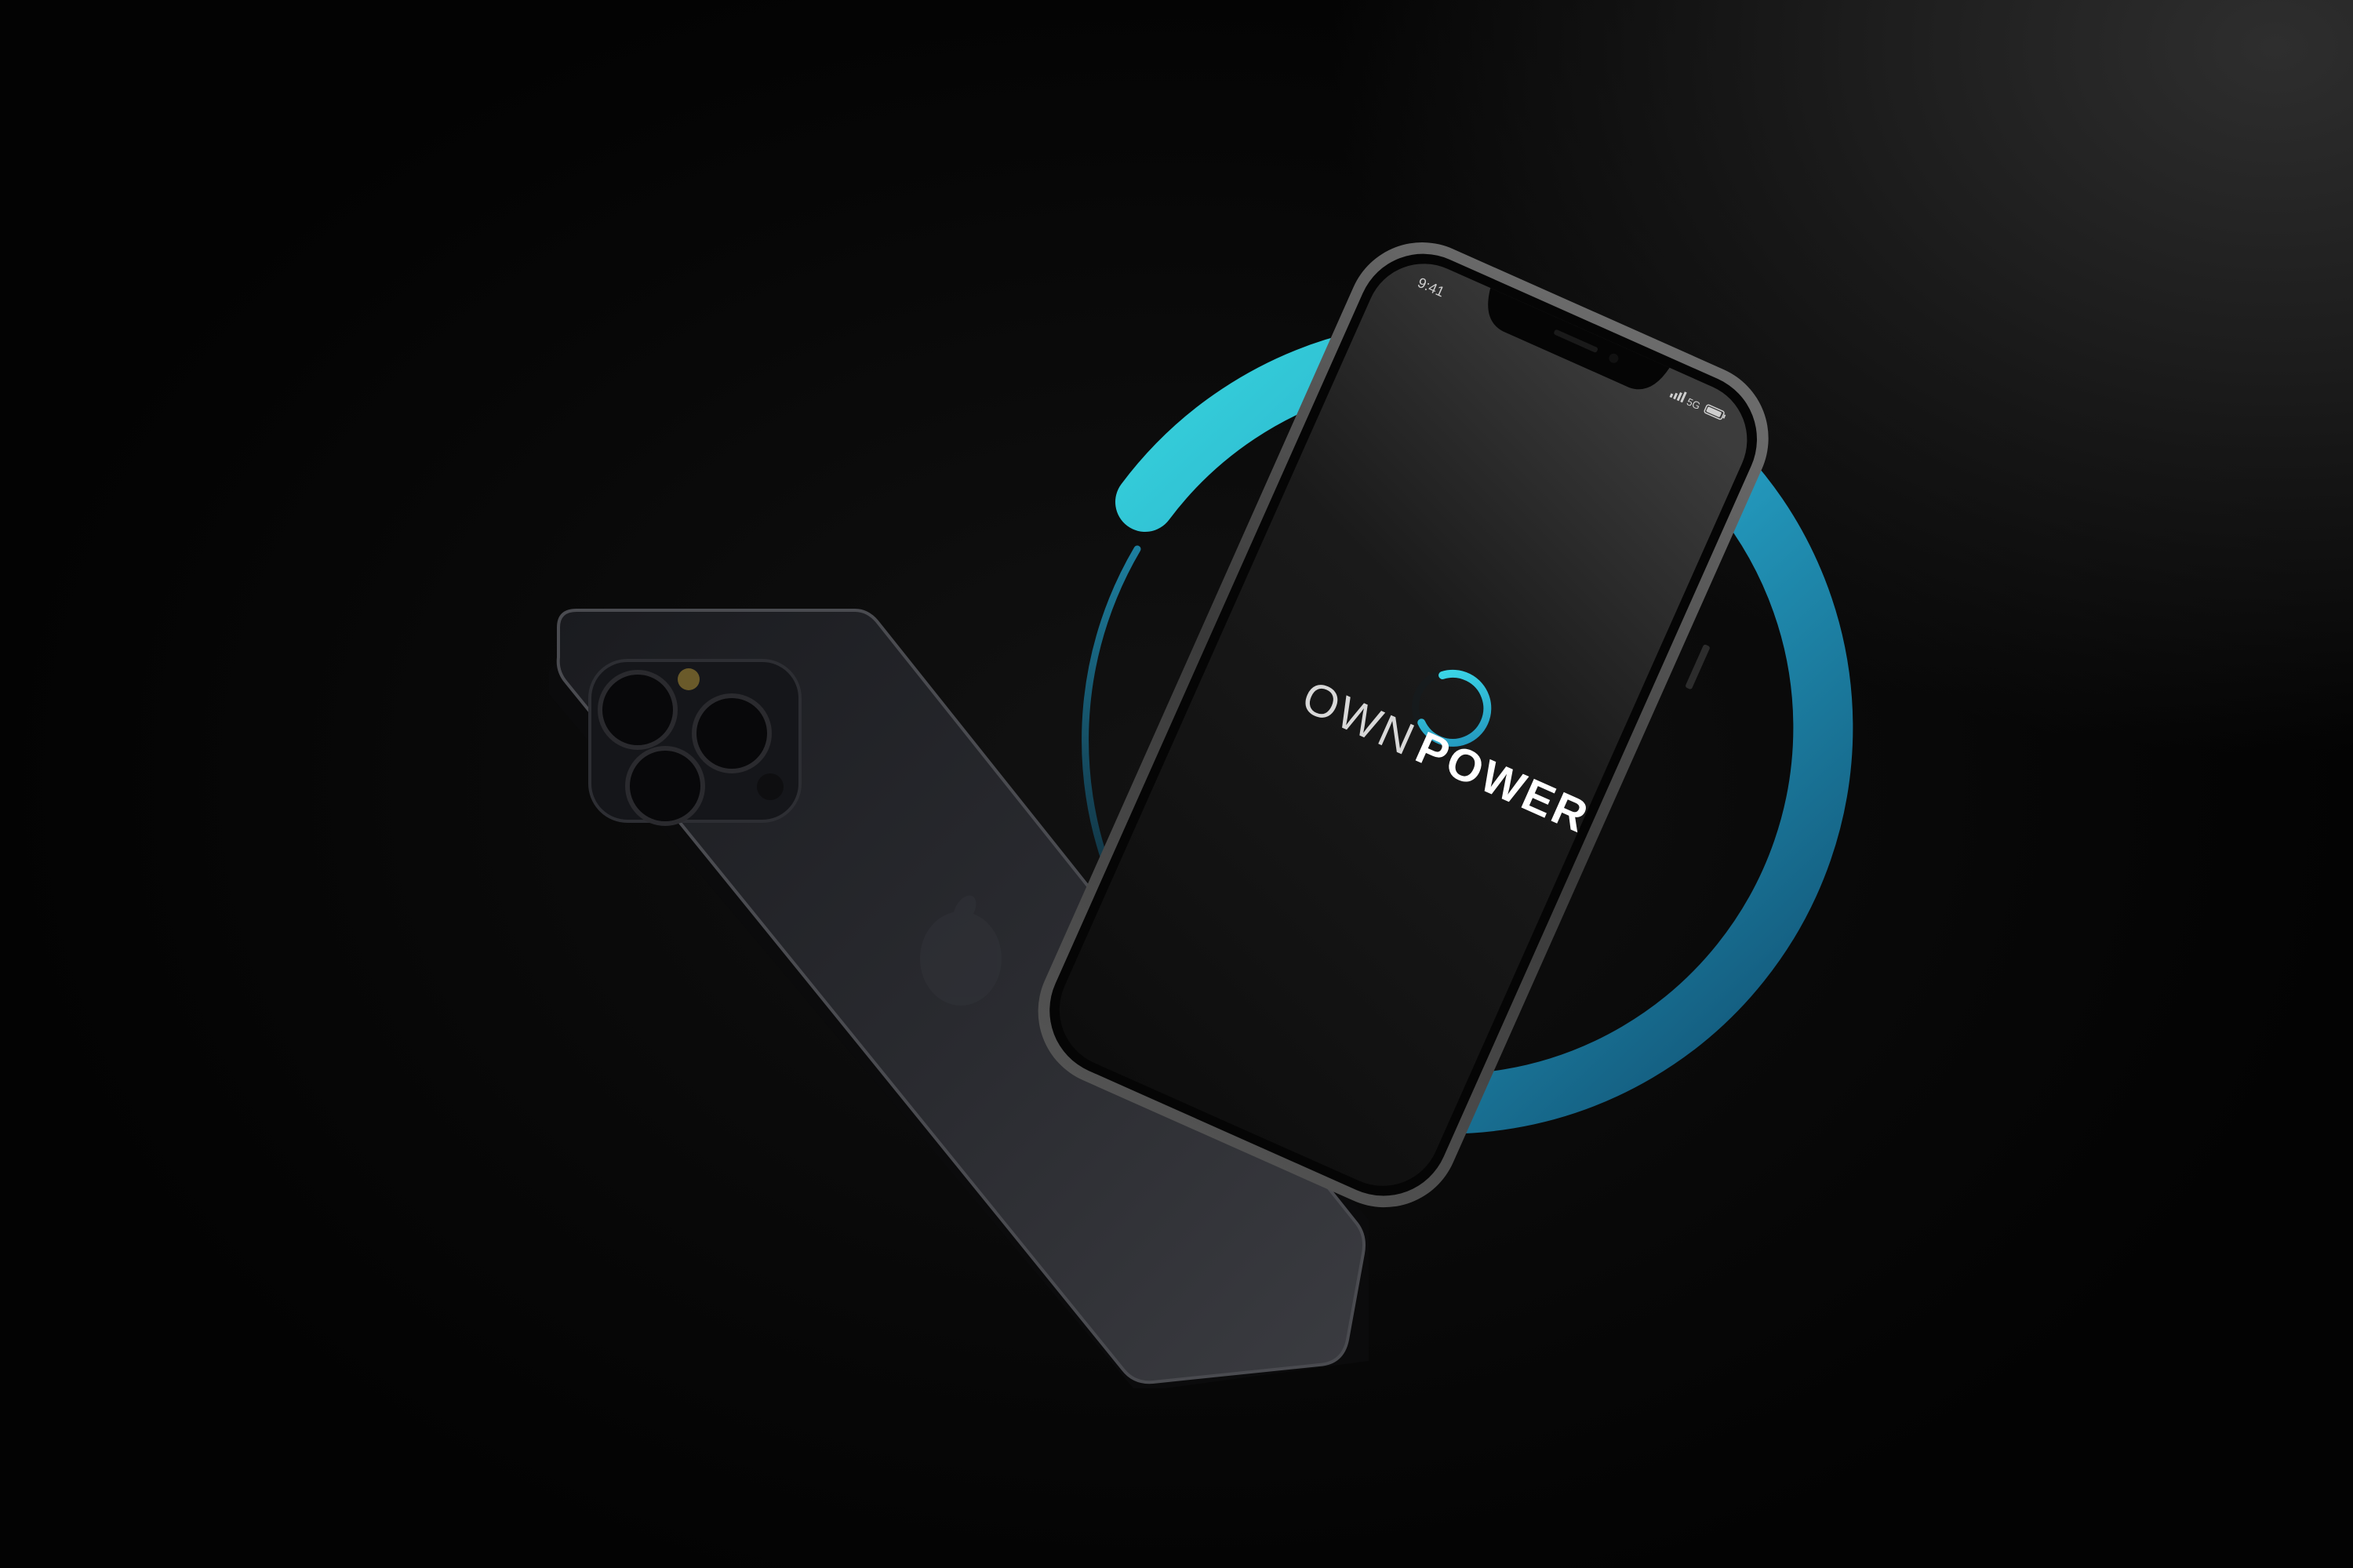 The image size is (2353, 1568). I want to click on lidar-sensor-icon, so click(770, 786).